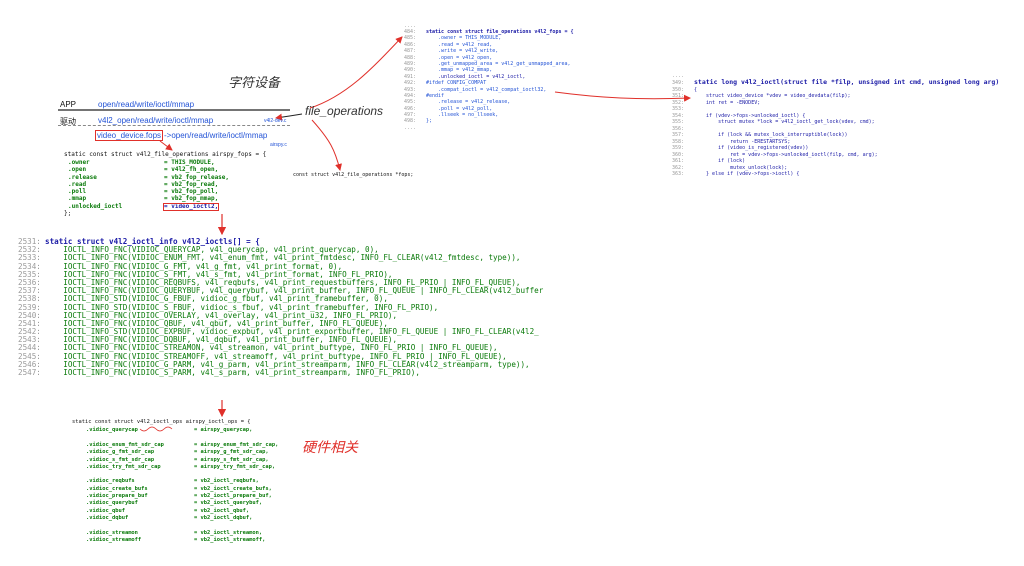 This screenshot has width=1024, height=566. Describe the element at coordinates (29, 299) in the screenshot. I see `line-number: 2538:` at that location.